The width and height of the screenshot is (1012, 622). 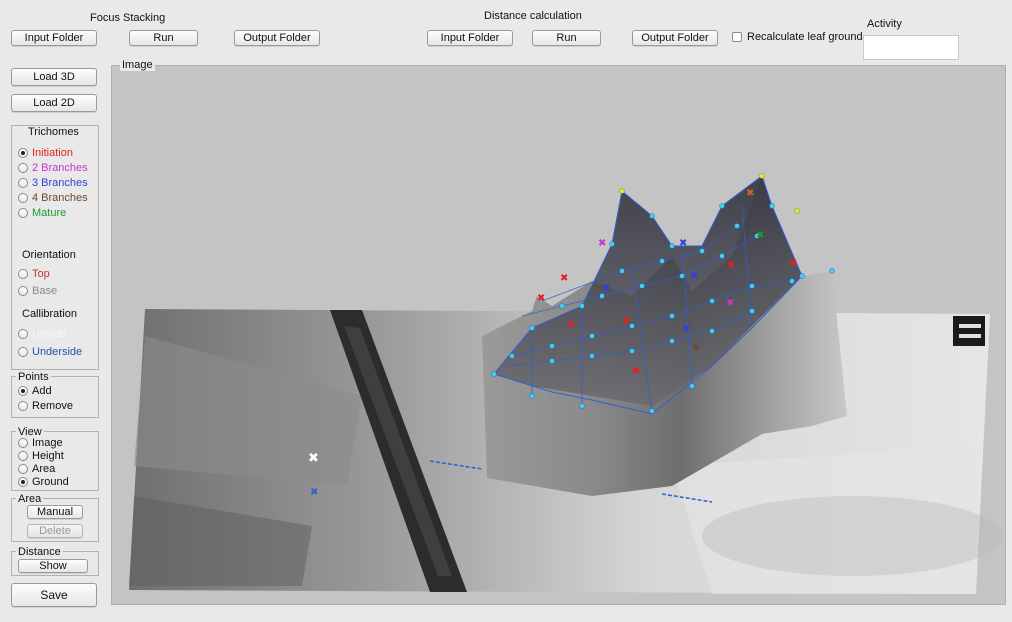 I want to click on radio-initiation: Initiation, so click(x=45, y=153).